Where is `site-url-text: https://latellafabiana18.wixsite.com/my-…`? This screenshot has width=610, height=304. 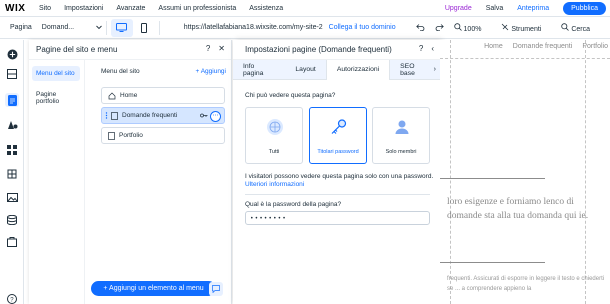
site-url-text: https://latellafabiana18.wixsite.com/my-… is located at coordinates (253, 27).